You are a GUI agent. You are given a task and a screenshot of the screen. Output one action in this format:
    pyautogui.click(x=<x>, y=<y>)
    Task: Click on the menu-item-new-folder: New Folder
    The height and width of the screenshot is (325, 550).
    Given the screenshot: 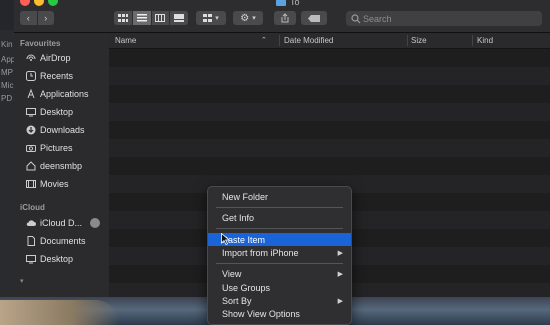 What is the action you would take?
    pyautogui.click(x=279, y=196)
    